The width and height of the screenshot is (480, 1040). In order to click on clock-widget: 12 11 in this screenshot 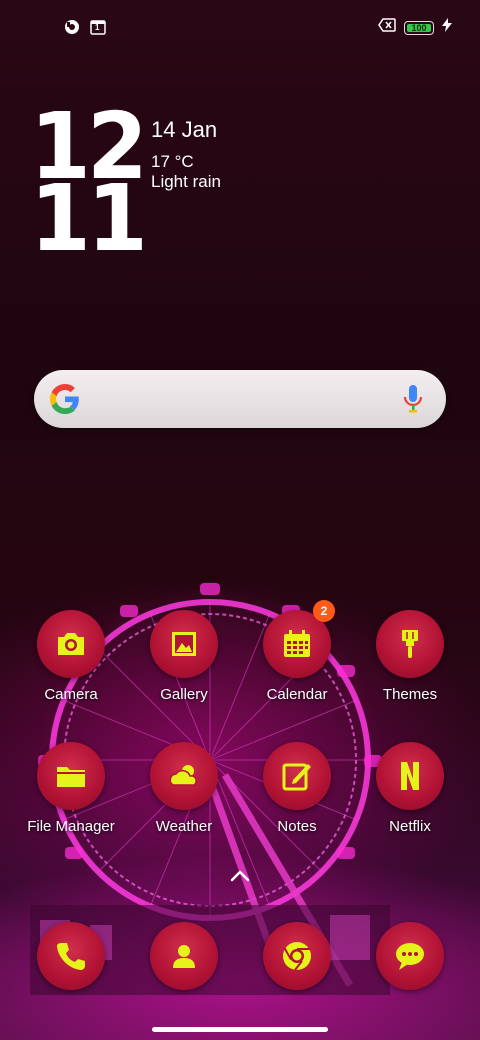, I will do `click(90, 186)`.